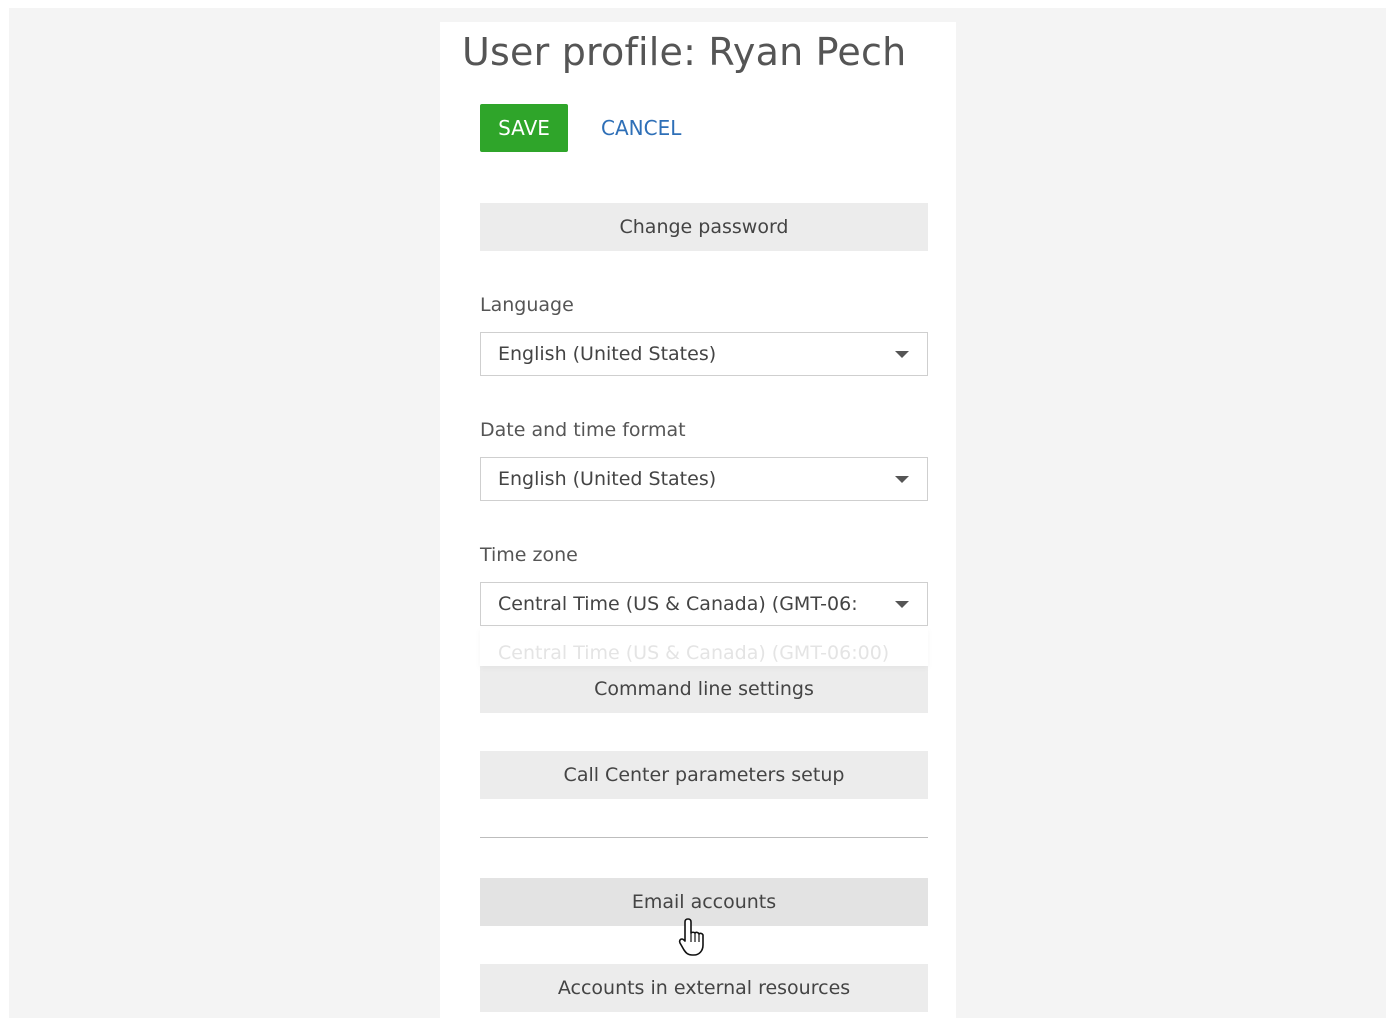 The height and width of the screenshot is (1018, 1390). I want to click on date-time-format-label: Date and time format, so click(583, 430).